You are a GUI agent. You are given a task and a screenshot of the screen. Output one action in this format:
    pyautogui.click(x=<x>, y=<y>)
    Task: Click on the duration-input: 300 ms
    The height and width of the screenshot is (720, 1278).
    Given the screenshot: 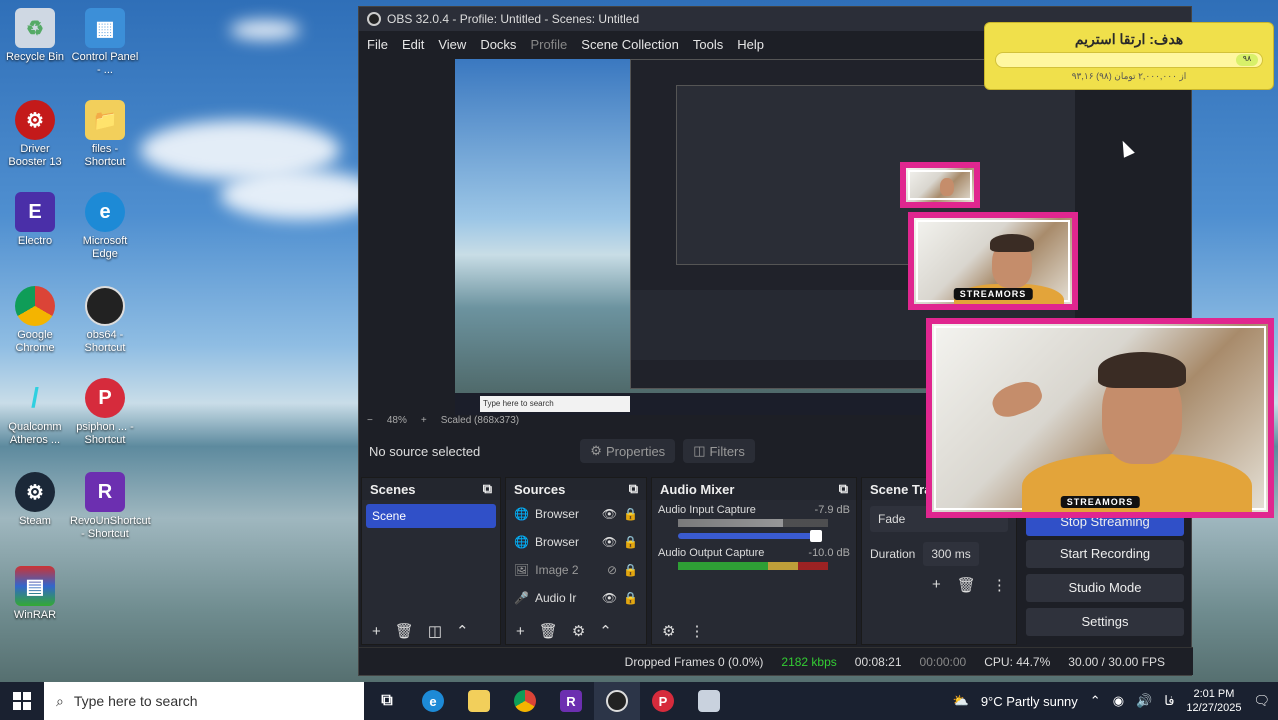 What is the action you would take?
    pyautogui.click(x=951, y=554)
    